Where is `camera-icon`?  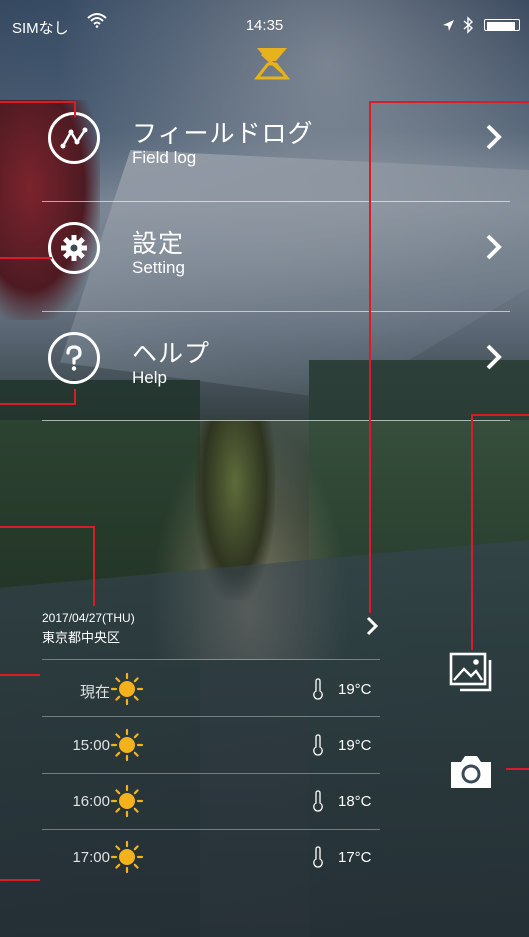 camera-icon is located at coordinates (471, 772).